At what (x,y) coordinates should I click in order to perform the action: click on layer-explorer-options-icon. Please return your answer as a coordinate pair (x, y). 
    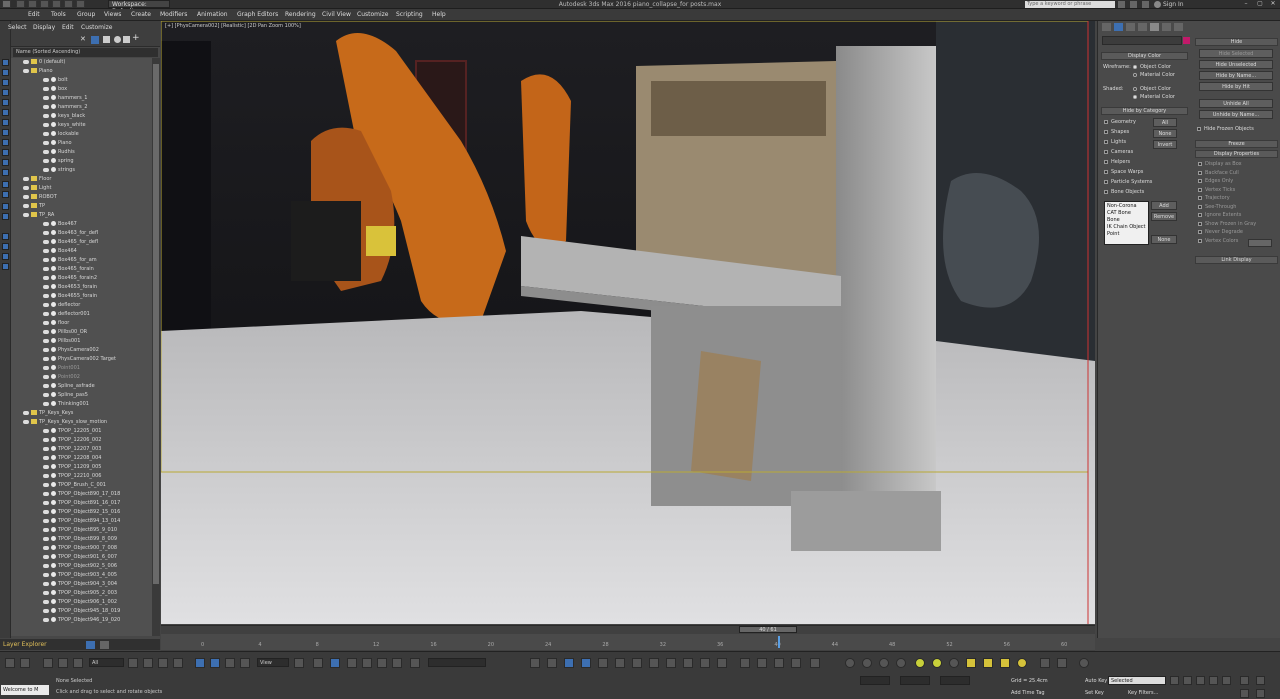
    Looking at the image, I should click on (104, 645).